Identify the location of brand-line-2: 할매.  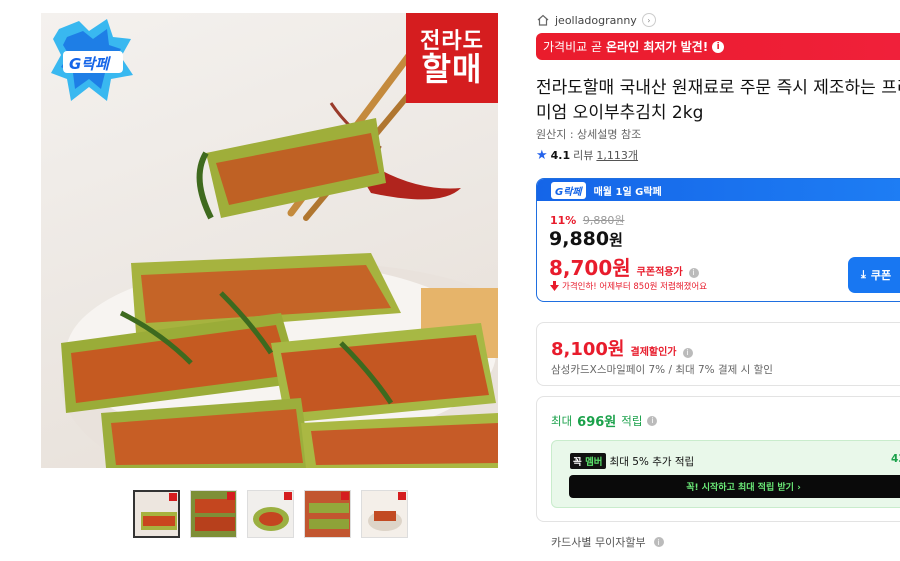
(452, 68).